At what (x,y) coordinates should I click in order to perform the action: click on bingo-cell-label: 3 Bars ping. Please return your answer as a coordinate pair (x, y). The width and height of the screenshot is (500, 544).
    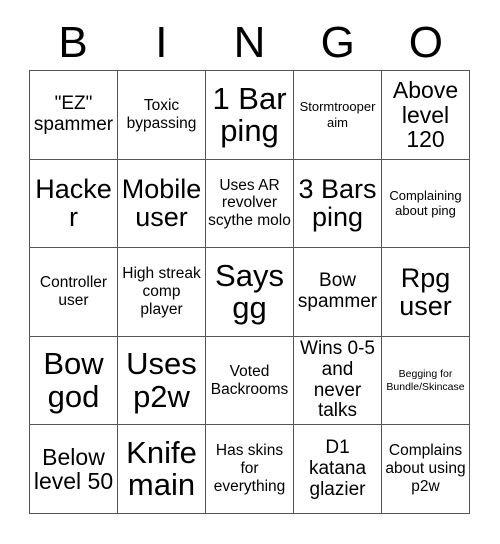
    Looking at the image, I should click on (337, 203).